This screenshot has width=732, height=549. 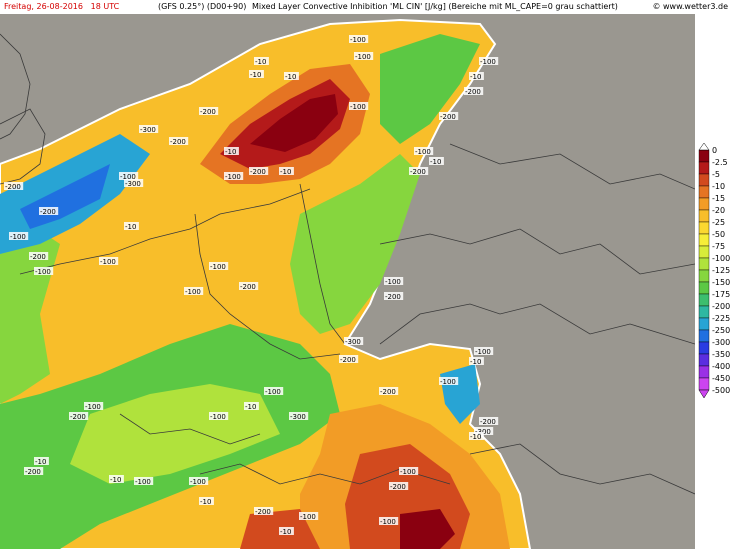 What do you see at coordinates (704, 394) in the screenshot?
I see `legend-arrow-bottom` at bounding box center [704, 394].